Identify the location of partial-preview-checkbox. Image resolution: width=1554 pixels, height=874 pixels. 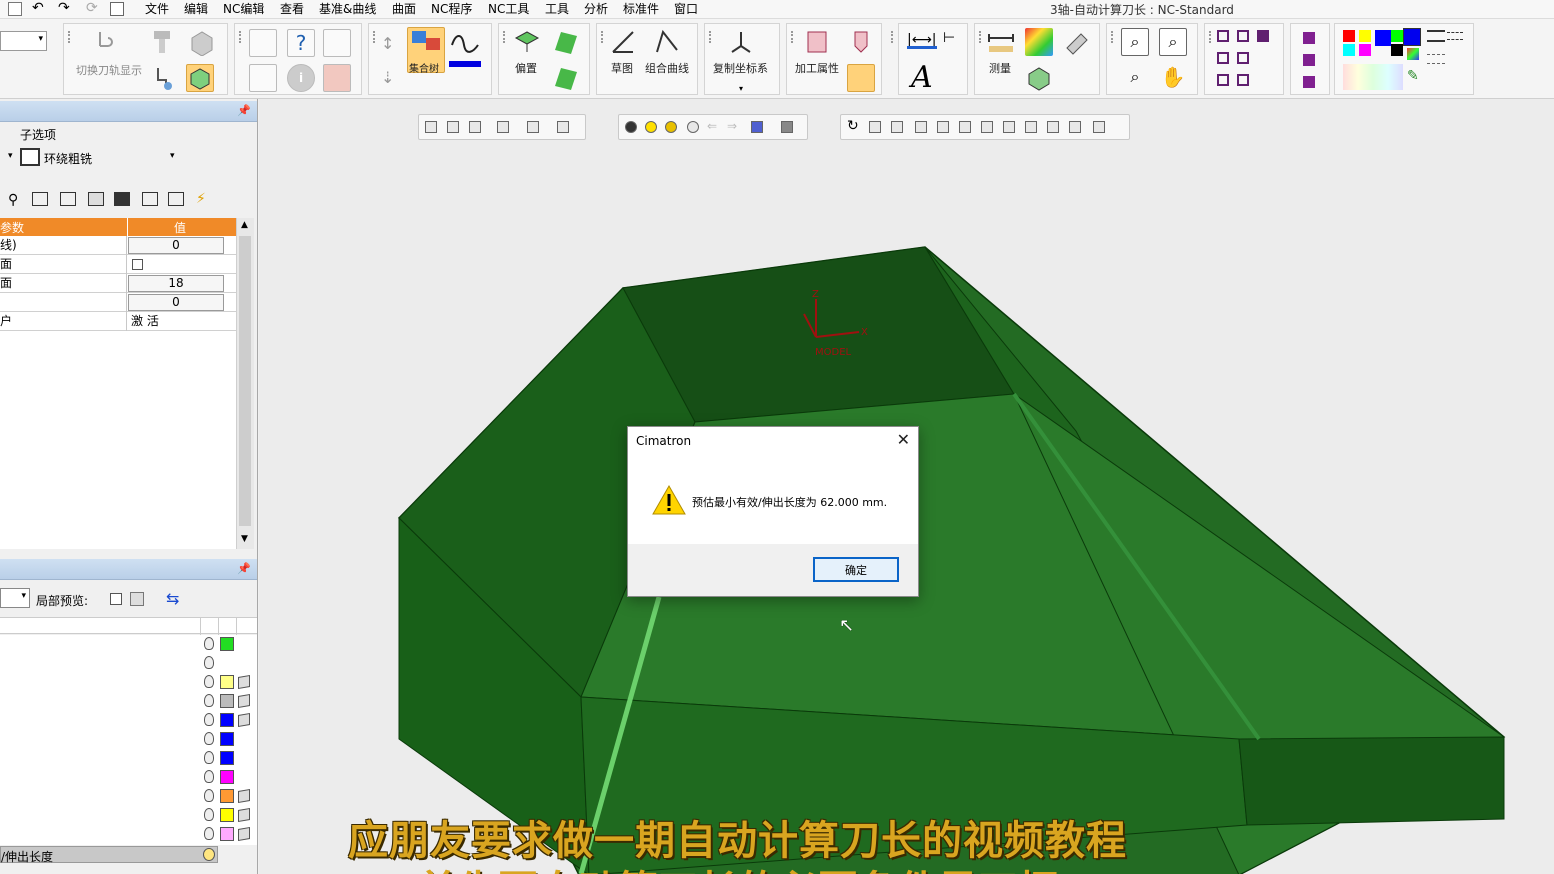
(116, 599).